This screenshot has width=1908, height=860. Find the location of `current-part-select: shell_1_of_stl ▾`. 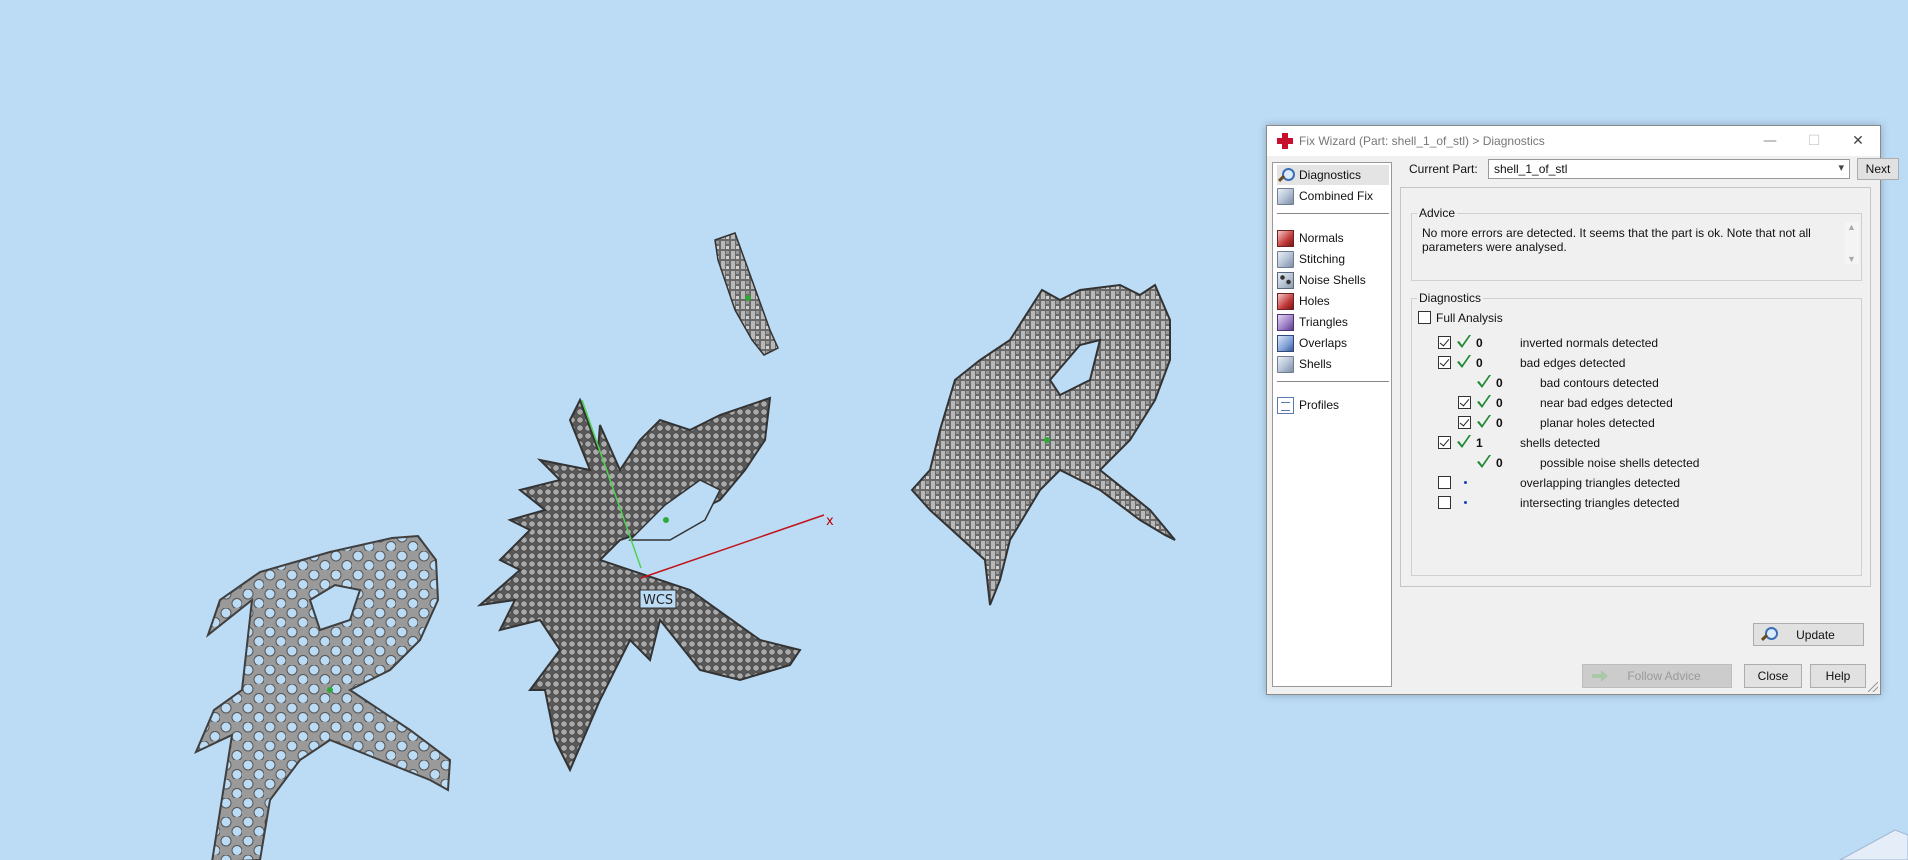

current-part-select: shell_1_of_stl ▾ is located at coordinates (1669, 169).